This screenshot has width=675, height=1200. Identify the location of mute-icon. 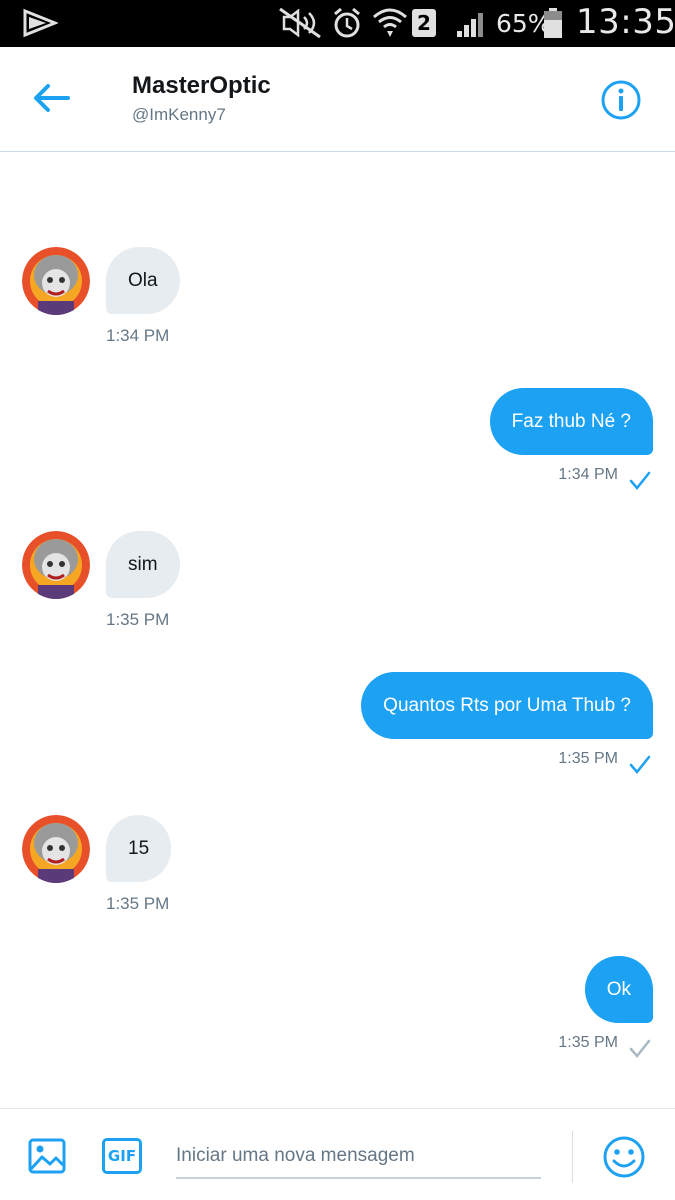
(300, 23).